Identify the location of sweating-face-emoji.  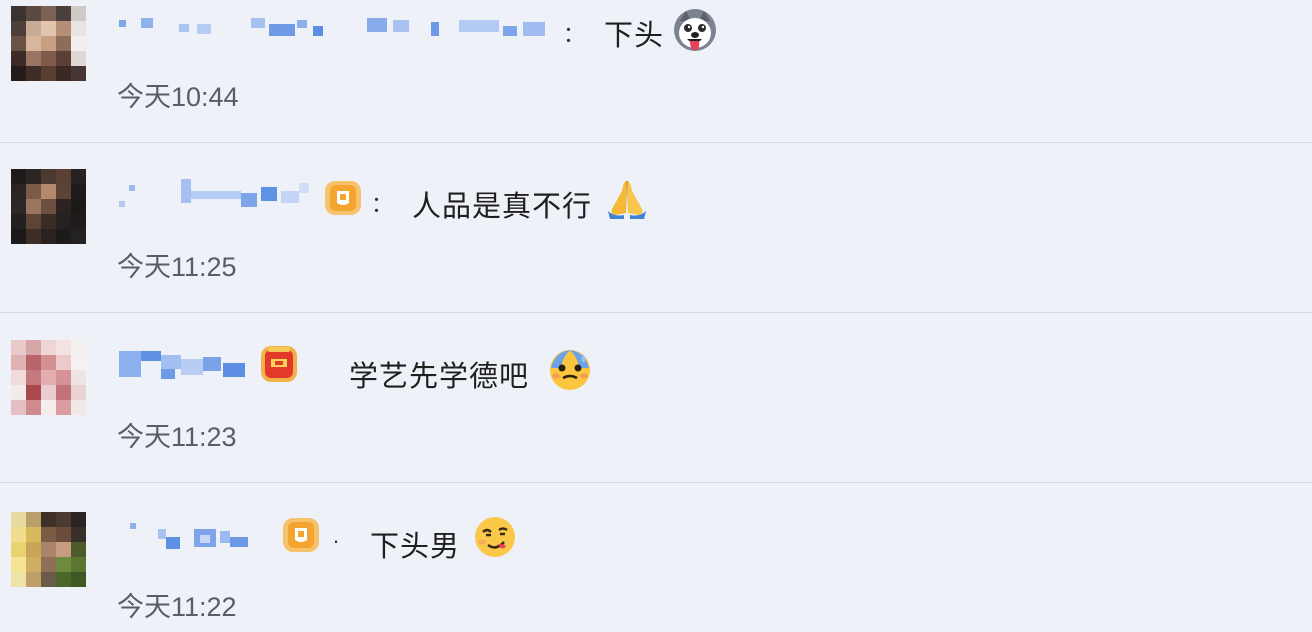
(570, 370).